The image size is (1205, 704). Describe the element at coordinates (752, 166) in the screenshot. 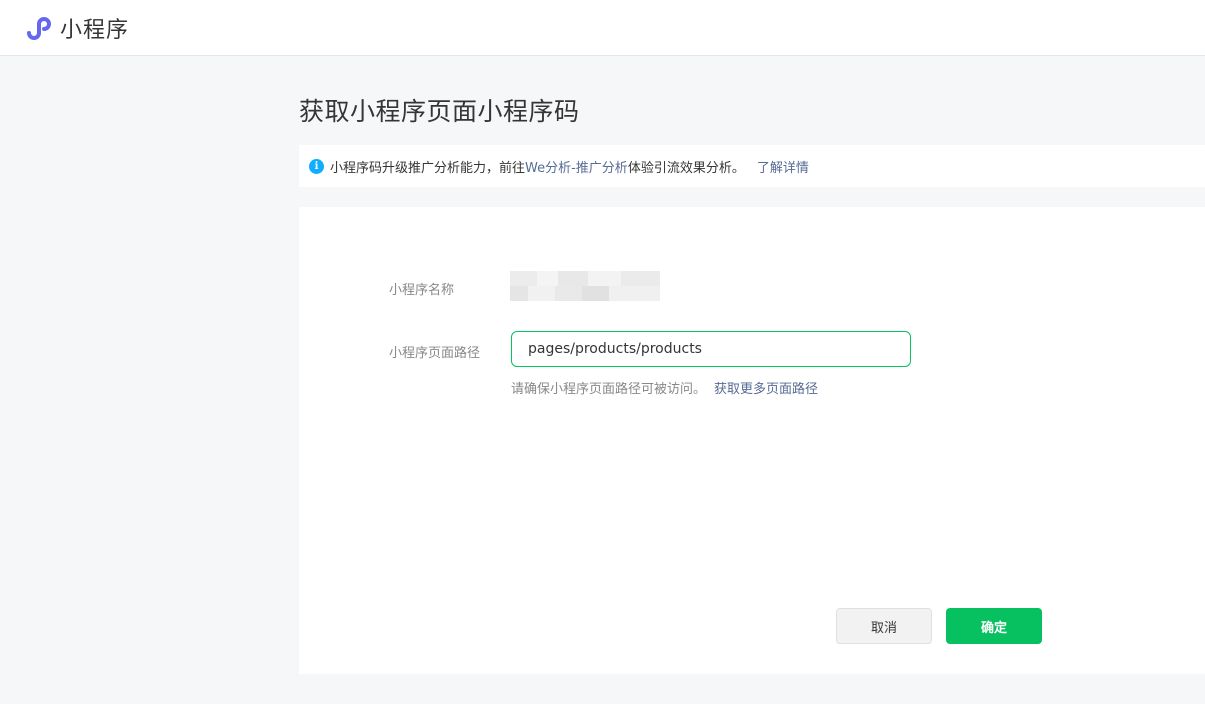

I see `notice-banner: i 小程序码升级推广分析能力，前往 We分析-推广分析 体验引流效果分析。 了解详情` at that location.